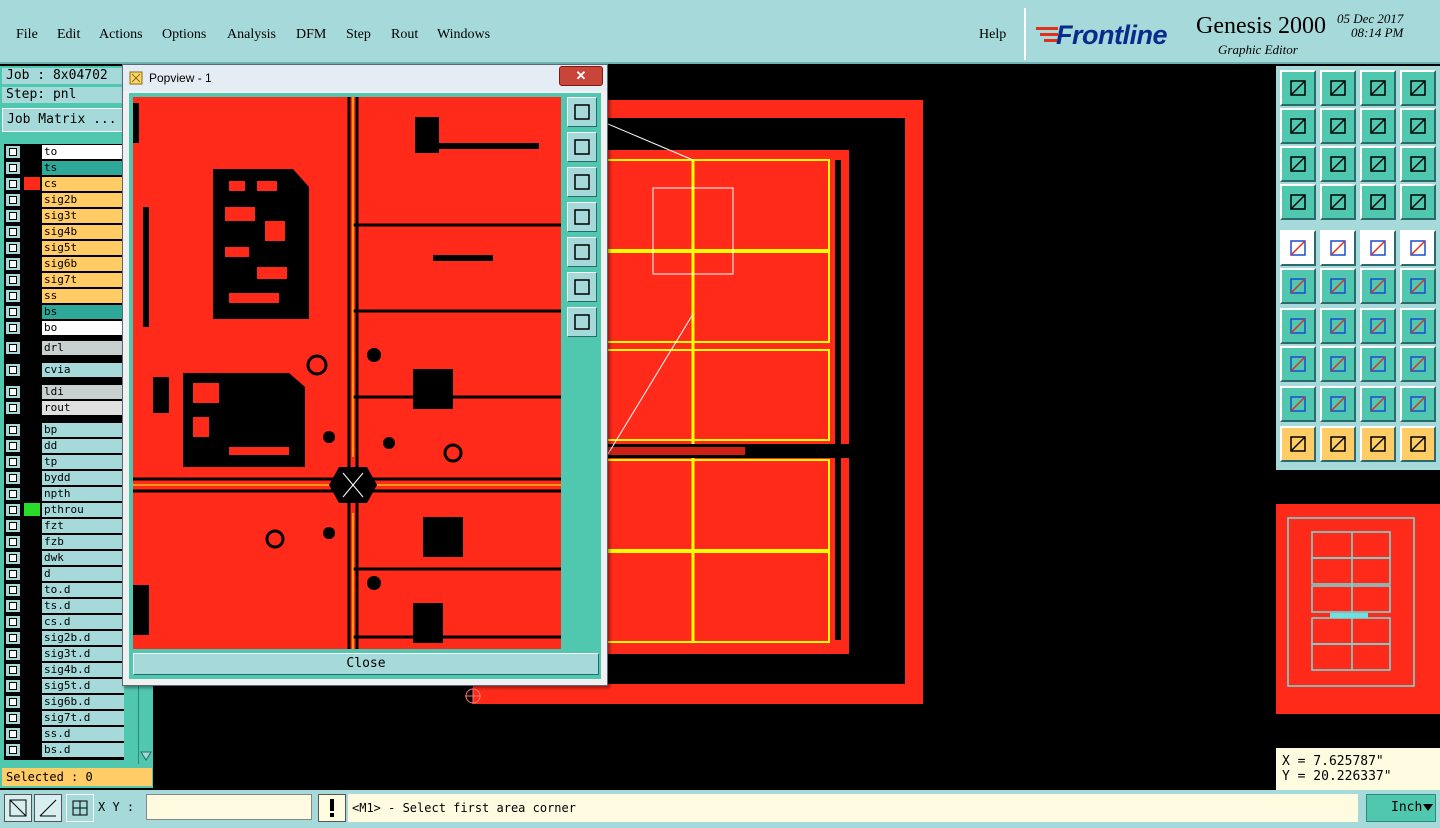  What do you see at coordinates (64, 733) in the screenshot?
I see `layer-row: ss.d` at bounding box center [64, 733].